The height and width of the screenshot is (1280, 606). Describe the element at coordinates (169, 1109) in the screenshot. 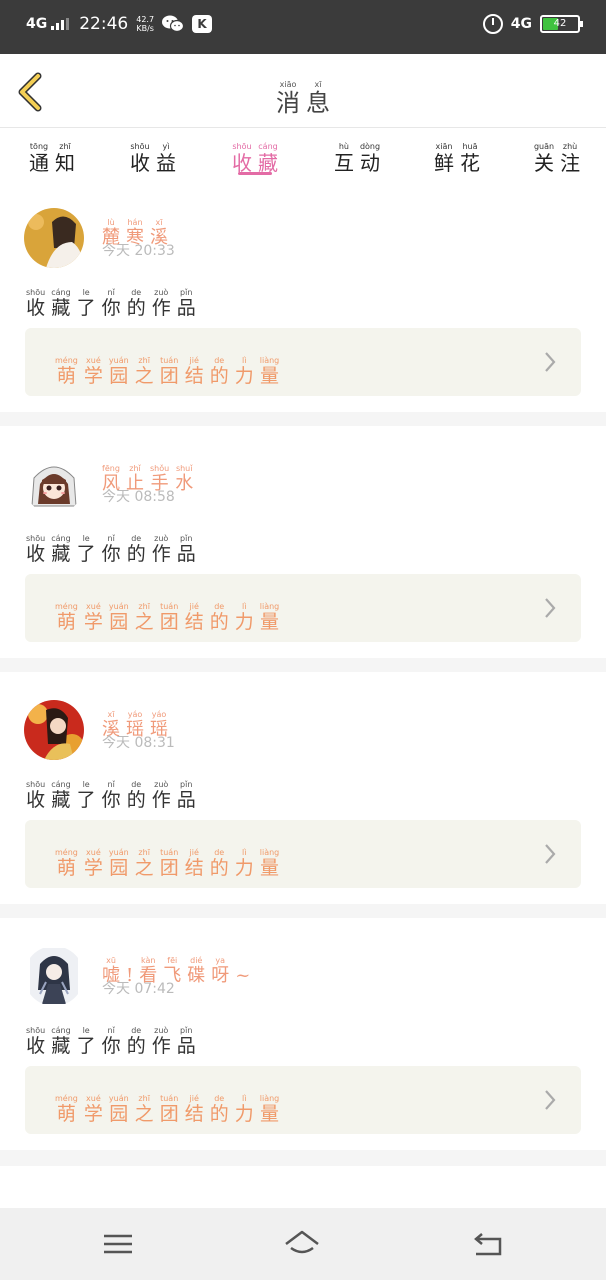

I see `work-title-char: tuán 团` at that location.